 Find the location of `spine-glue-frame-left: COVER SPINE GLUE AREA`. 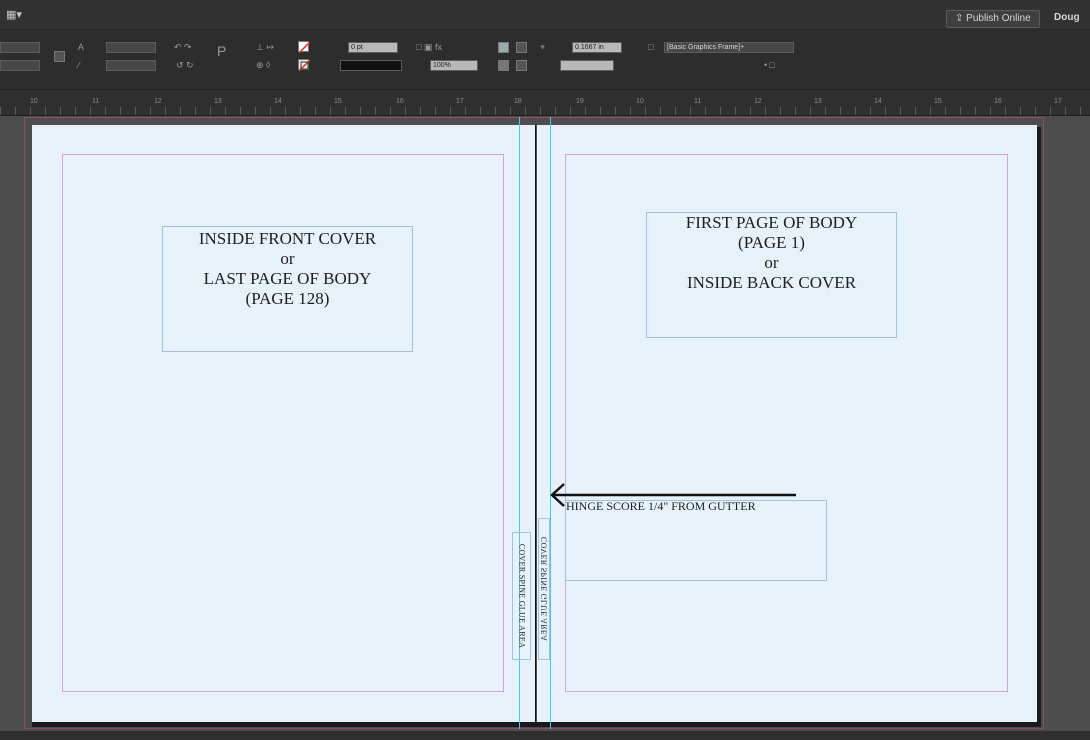

spine-glue-frame-left: COVER SPINE GLUE AREA is located at coordinates (521, 596).